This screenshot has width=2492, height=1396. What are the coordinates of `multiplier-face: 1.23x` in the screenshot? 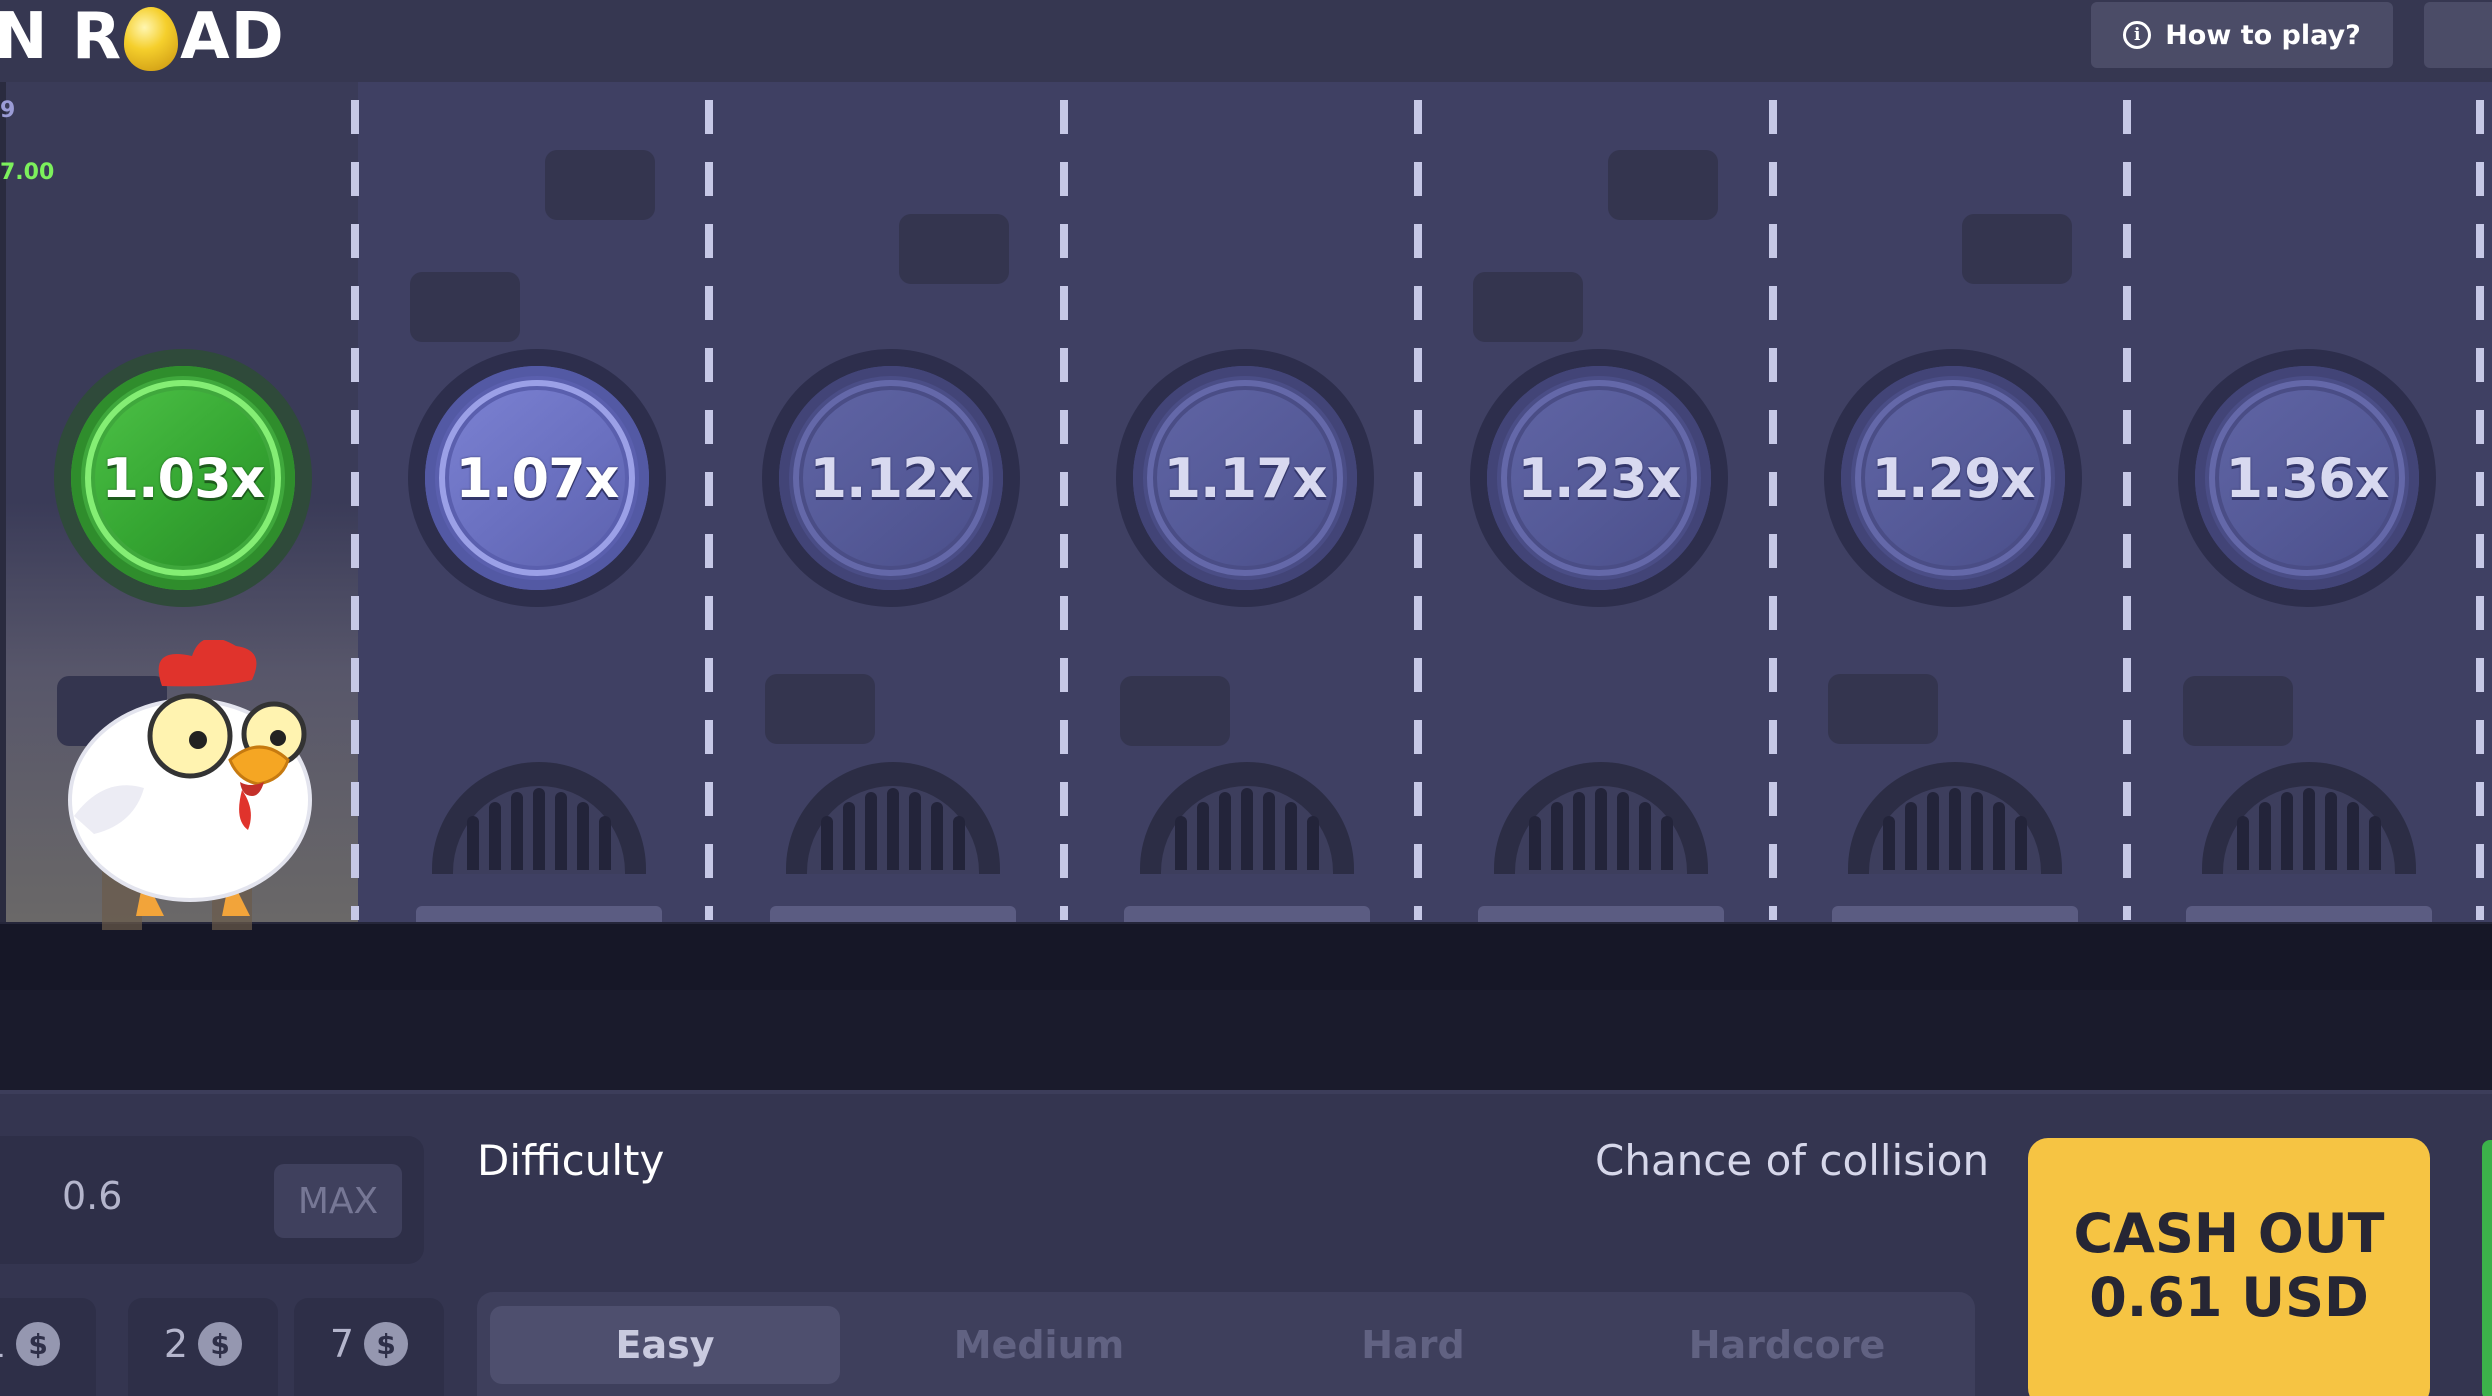 It's located at (1599, 478).